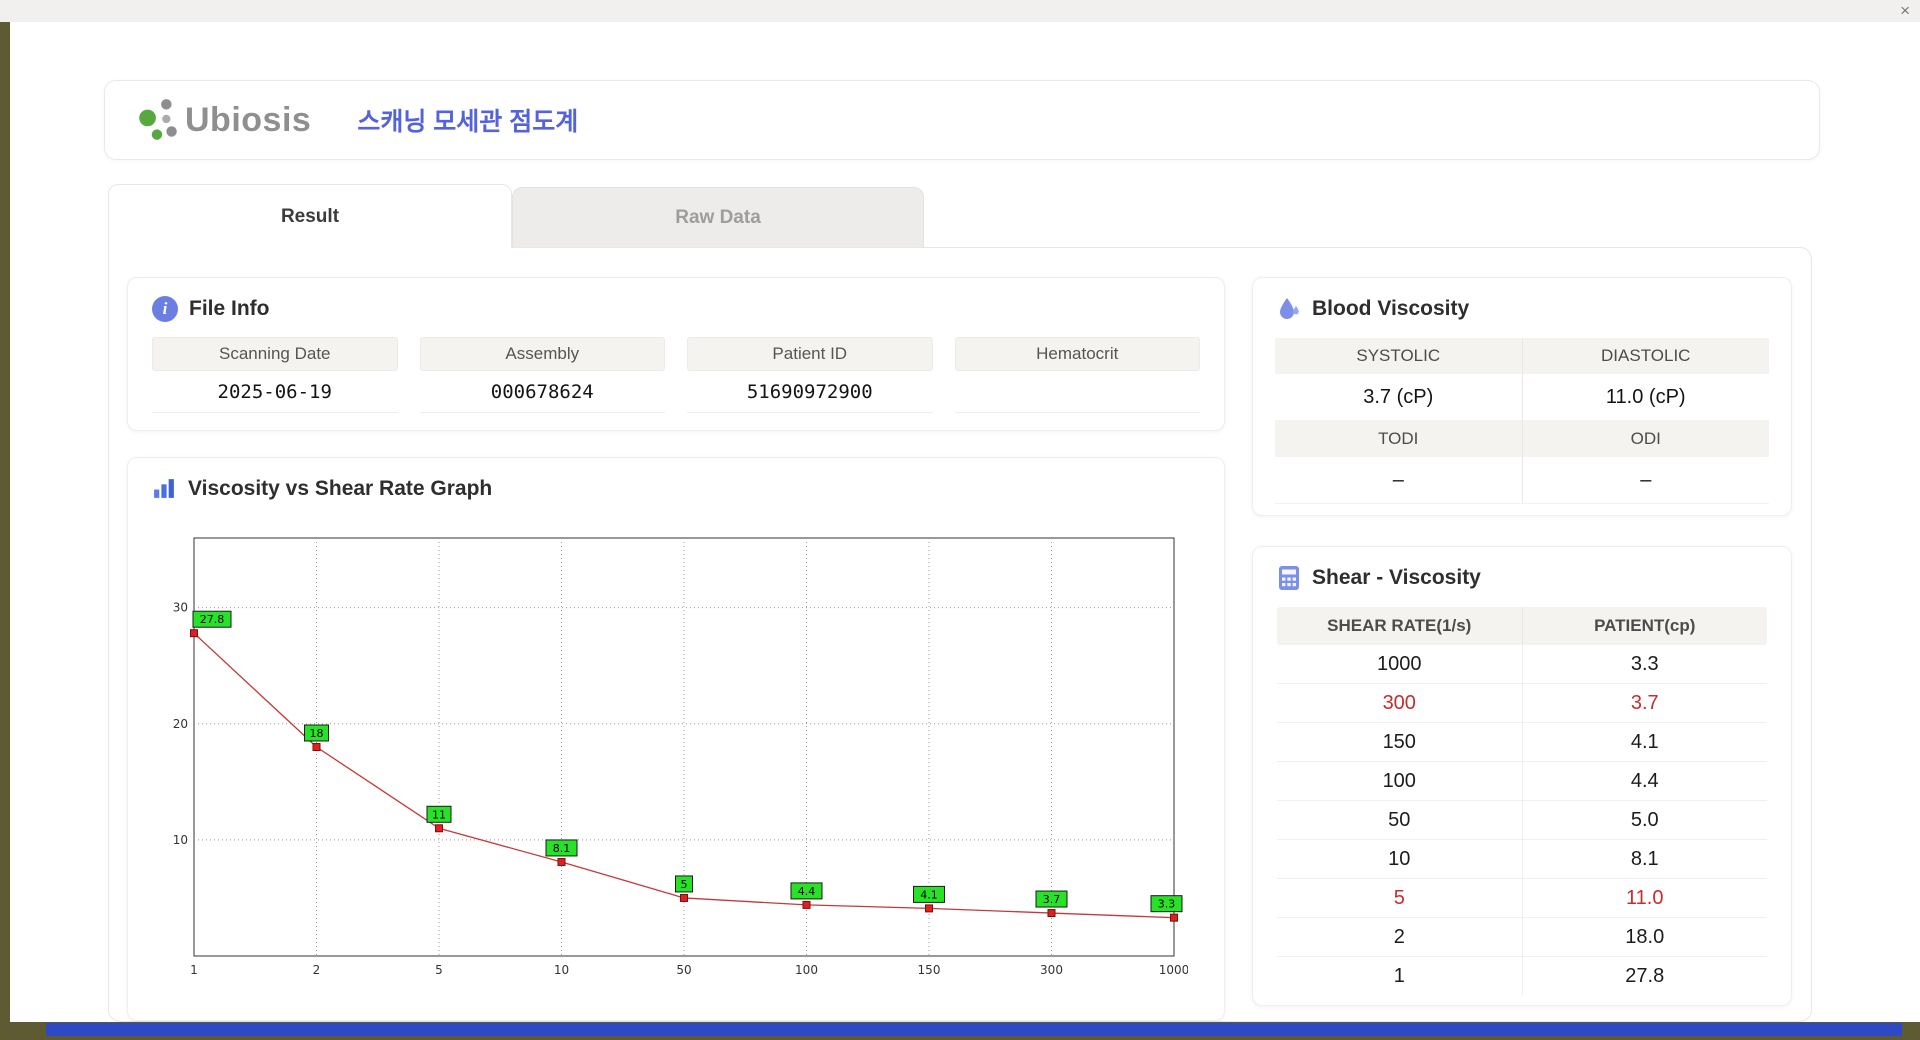 The height and width of the screenshot is (1040, 1920). I want to click on patient-viscosity-cell: 11.0, so click(1644, 898).